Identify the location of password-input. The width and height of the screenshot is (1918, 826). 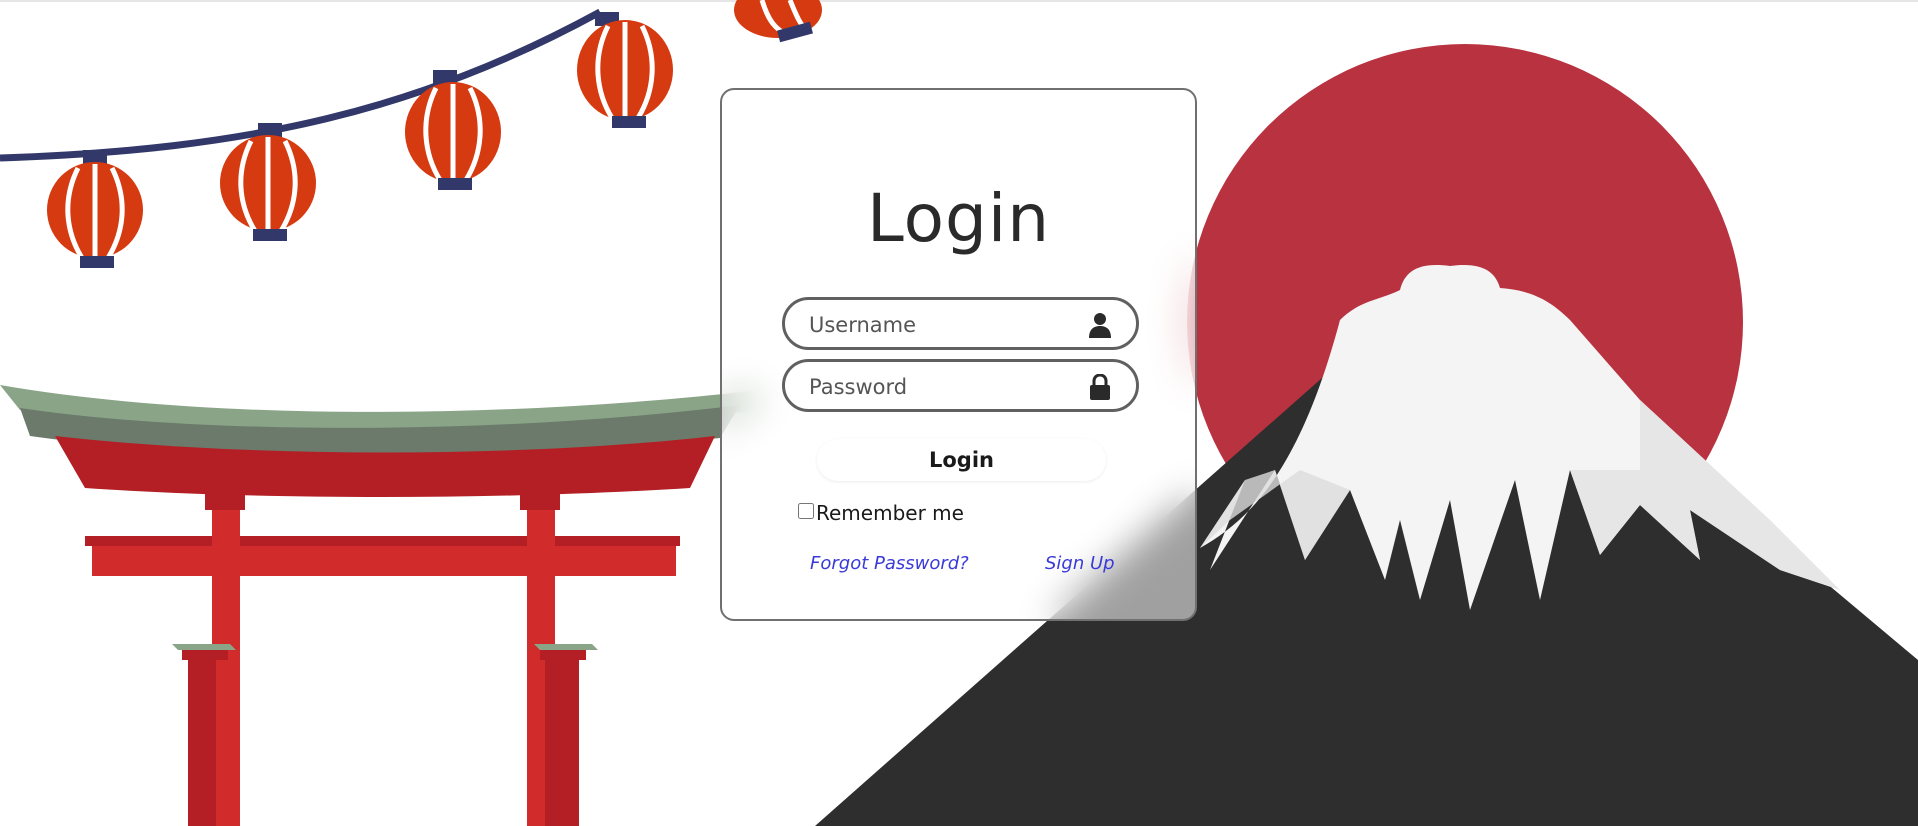
(944, 386).